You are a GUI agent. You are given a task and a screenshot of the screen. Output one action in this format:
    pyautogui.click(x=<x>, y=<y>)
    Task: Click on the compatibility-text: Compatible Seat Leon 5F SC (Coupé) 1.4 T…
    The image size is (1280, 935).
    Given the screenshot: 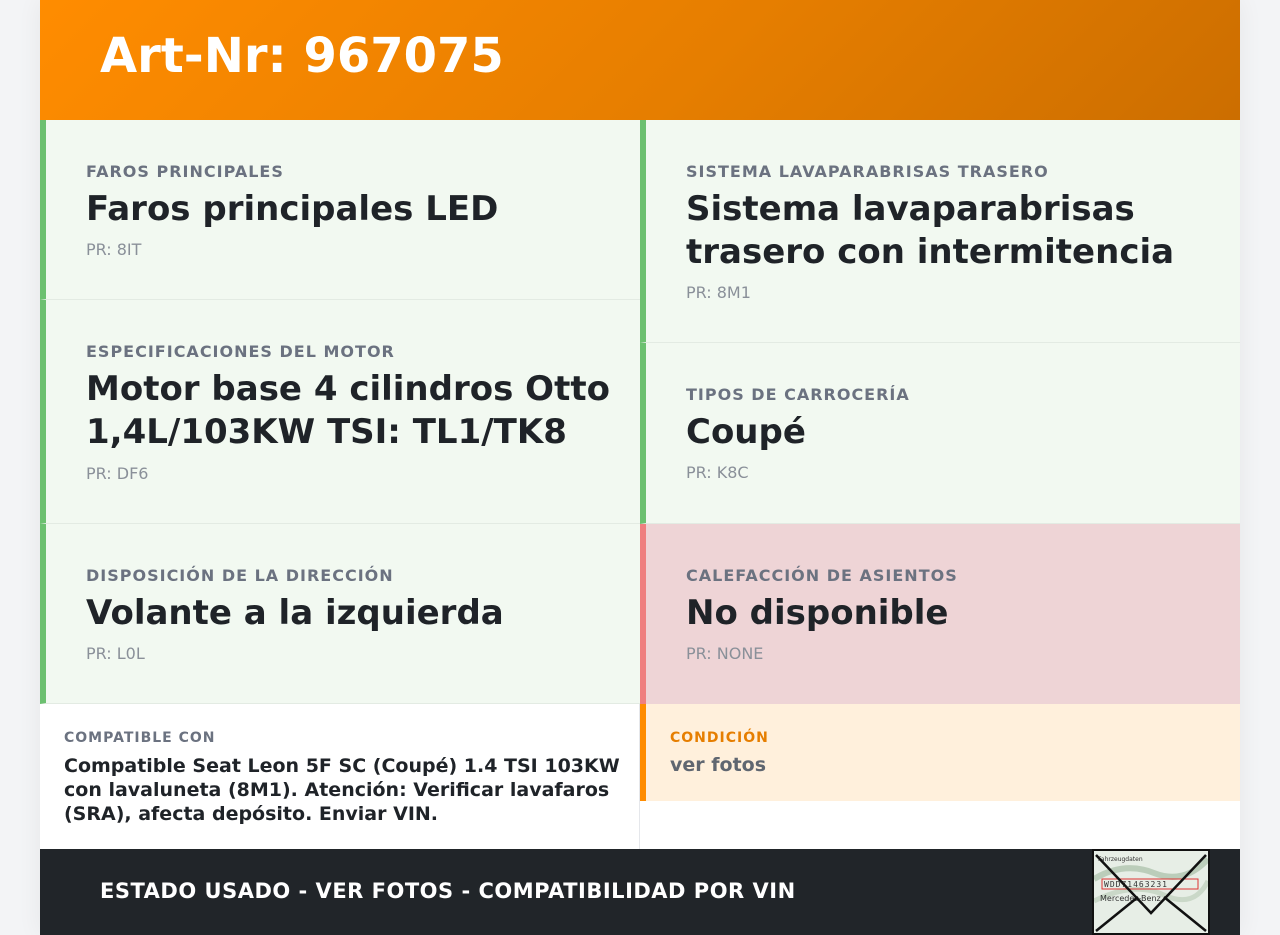 What is the action you would take?
    pyautogui.click(x=342, y=790)
    